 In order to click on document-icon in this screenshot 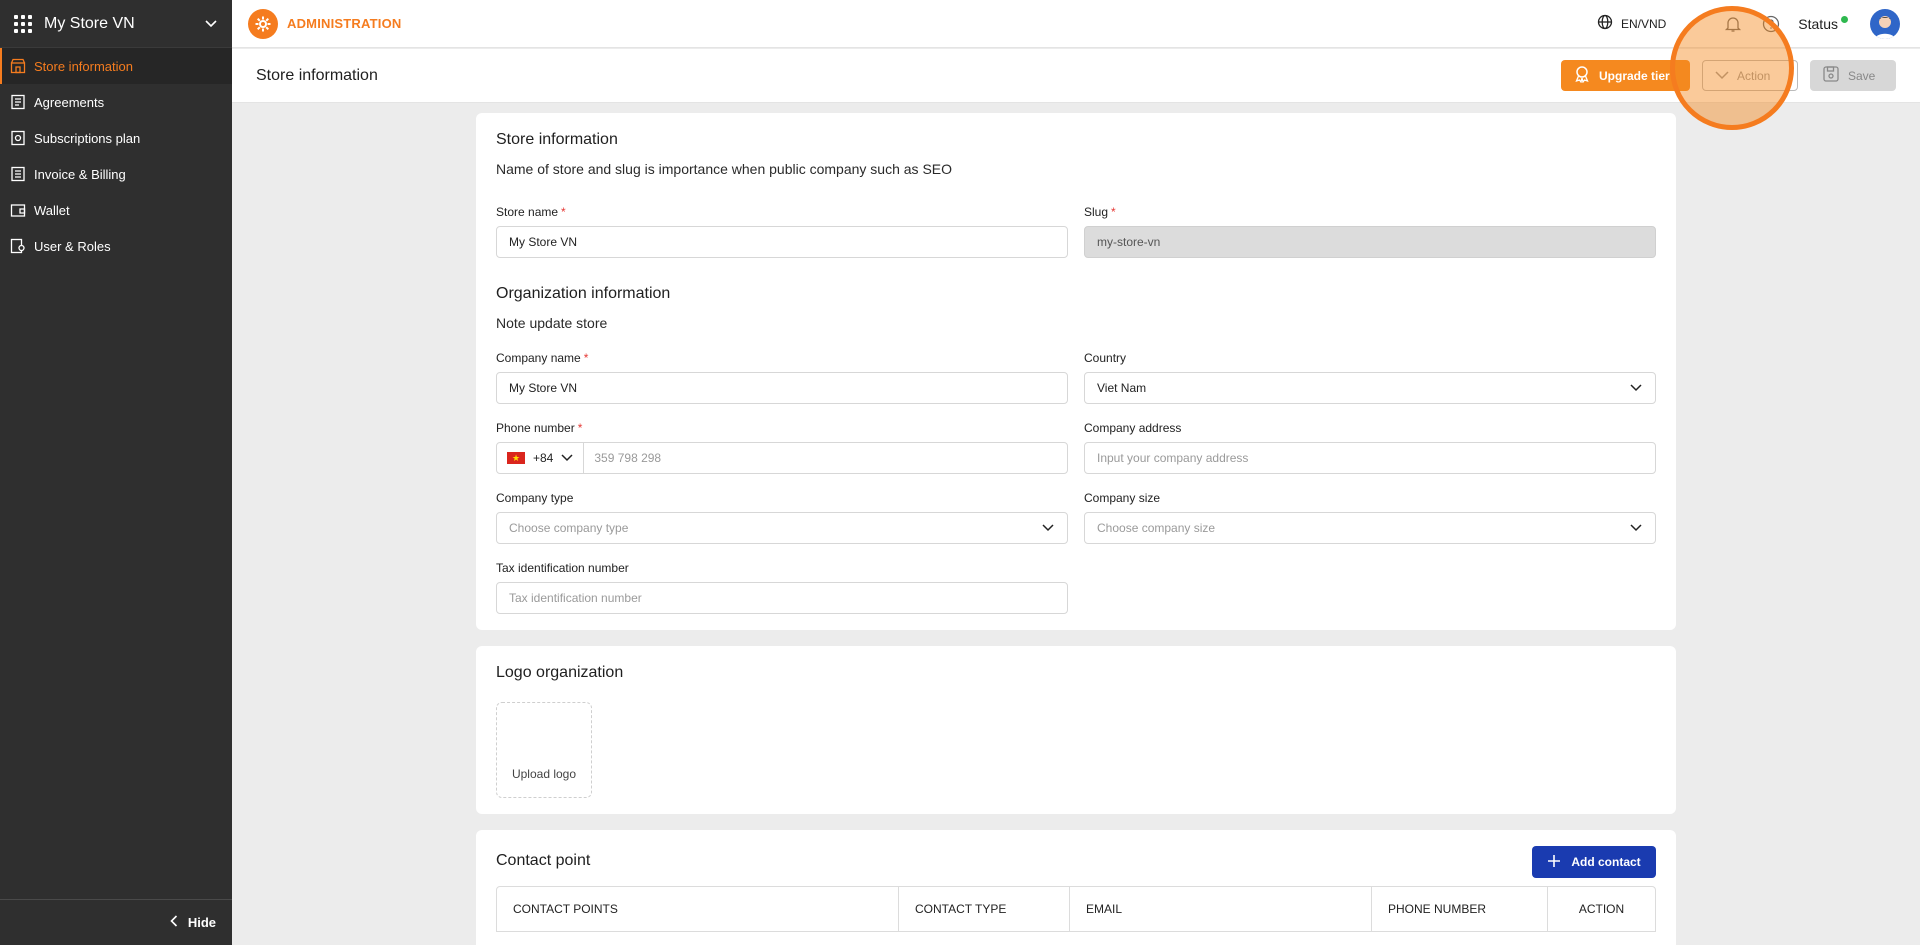, I will do `click(18, 102)`.